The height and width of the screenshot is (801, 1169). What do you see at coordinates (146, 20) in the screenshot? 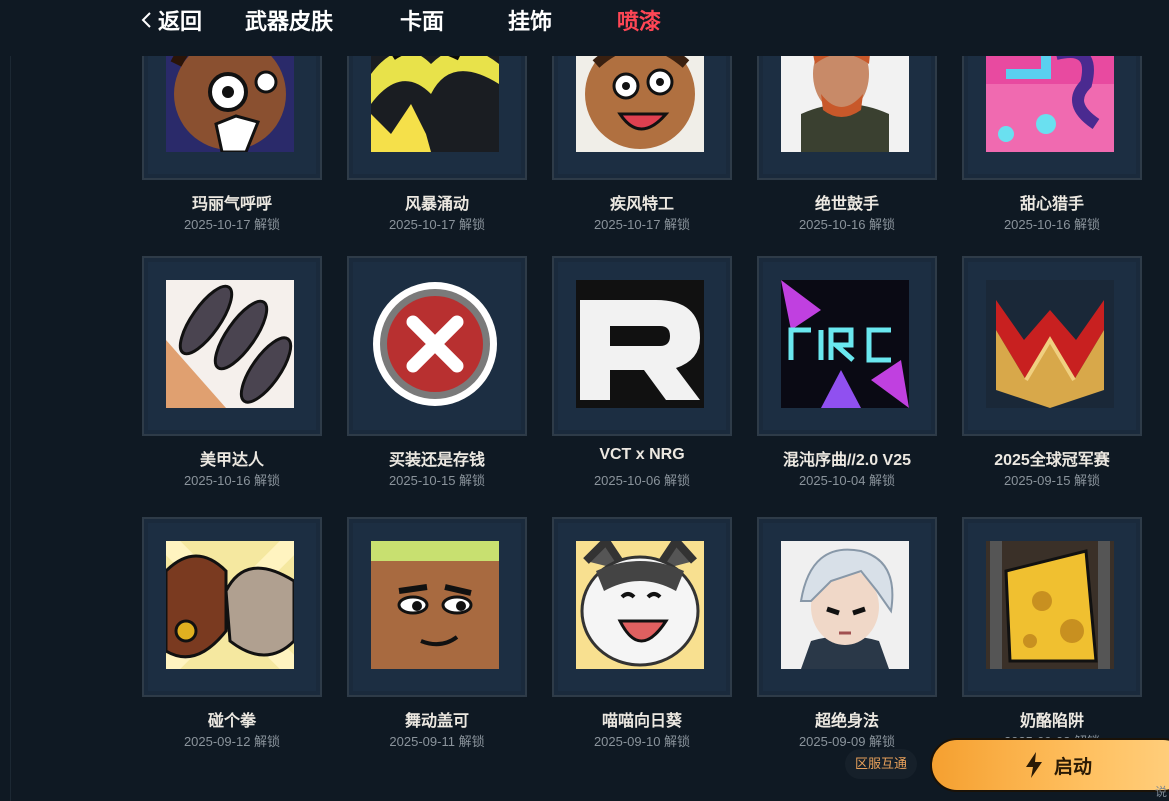
I see `chevron-left-icon` at bounding box center [146, 20].